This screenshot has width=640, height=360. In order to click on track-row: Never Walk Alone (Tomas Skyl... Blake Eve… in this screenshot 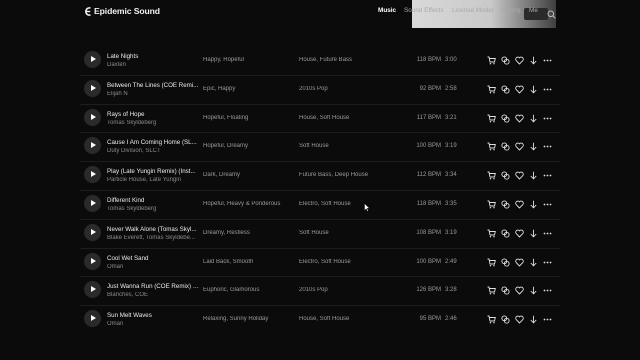, I will do `click(320, 233)`.